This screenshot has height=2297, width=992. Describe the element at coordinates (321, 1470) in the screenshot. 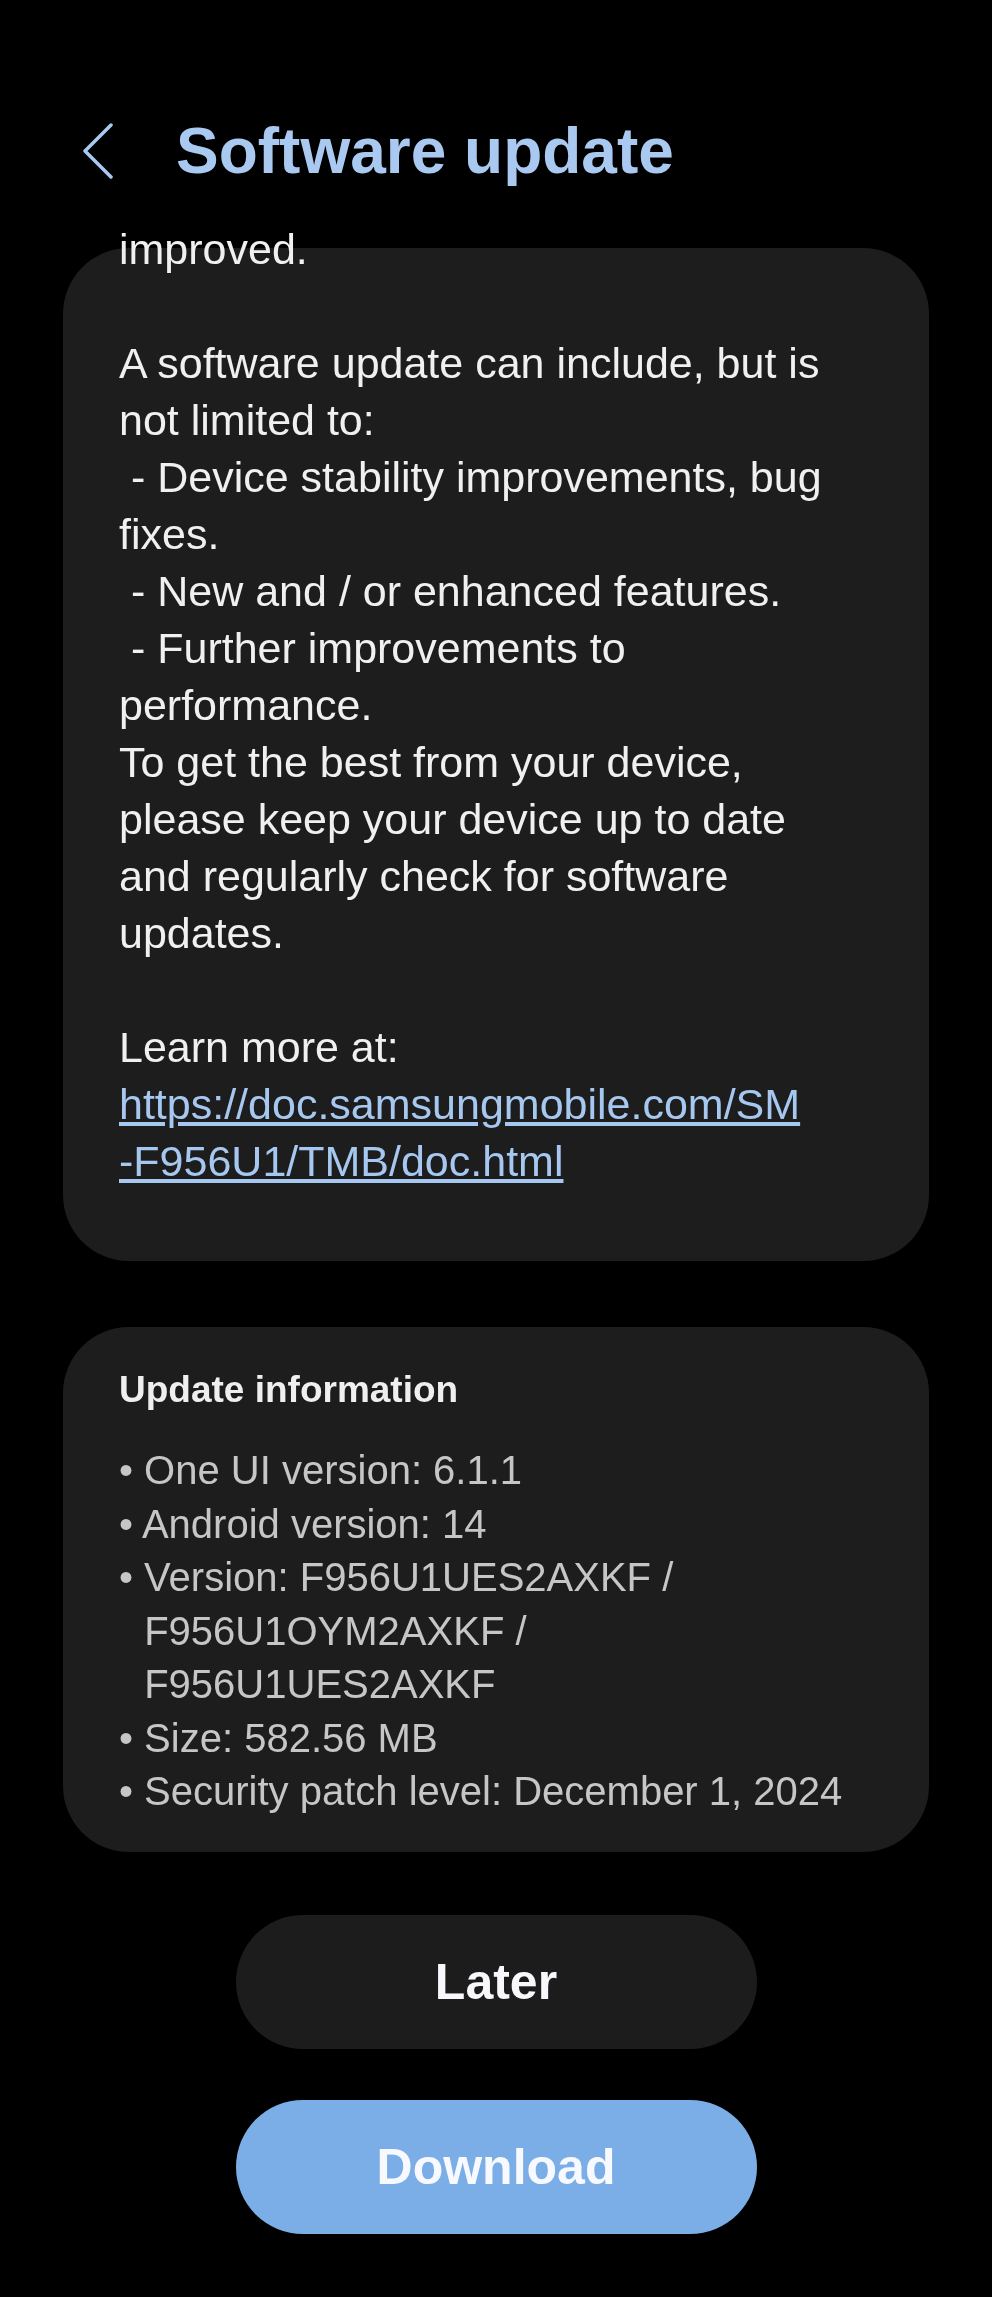

I see `info-text: • One UI version: 6.1.1` at that location.